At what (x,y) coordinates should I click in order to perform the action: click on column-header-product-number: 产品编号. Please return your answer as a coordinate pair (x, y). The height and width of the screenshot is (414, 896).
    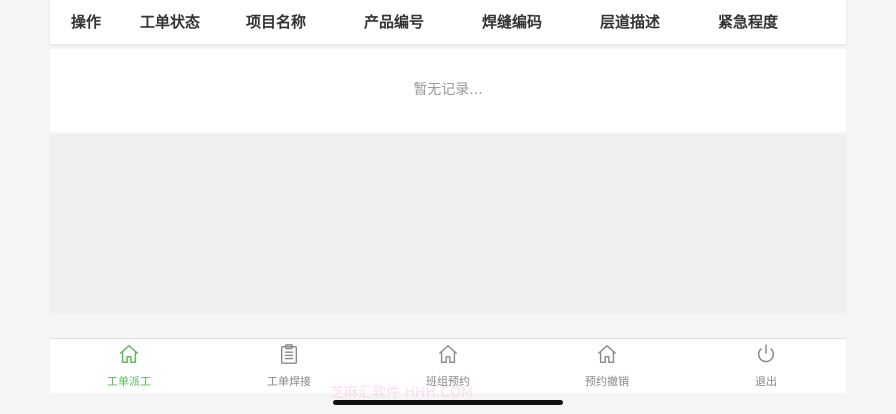
    Looking at the image, I should click on (394, 22).